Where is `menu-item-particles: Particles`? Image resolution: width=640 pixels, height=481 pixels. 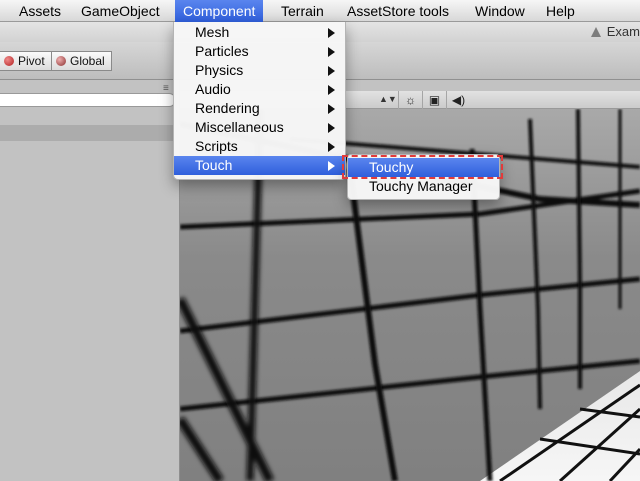 menu-item-particles: Particles is located at coordinates (259, 51).